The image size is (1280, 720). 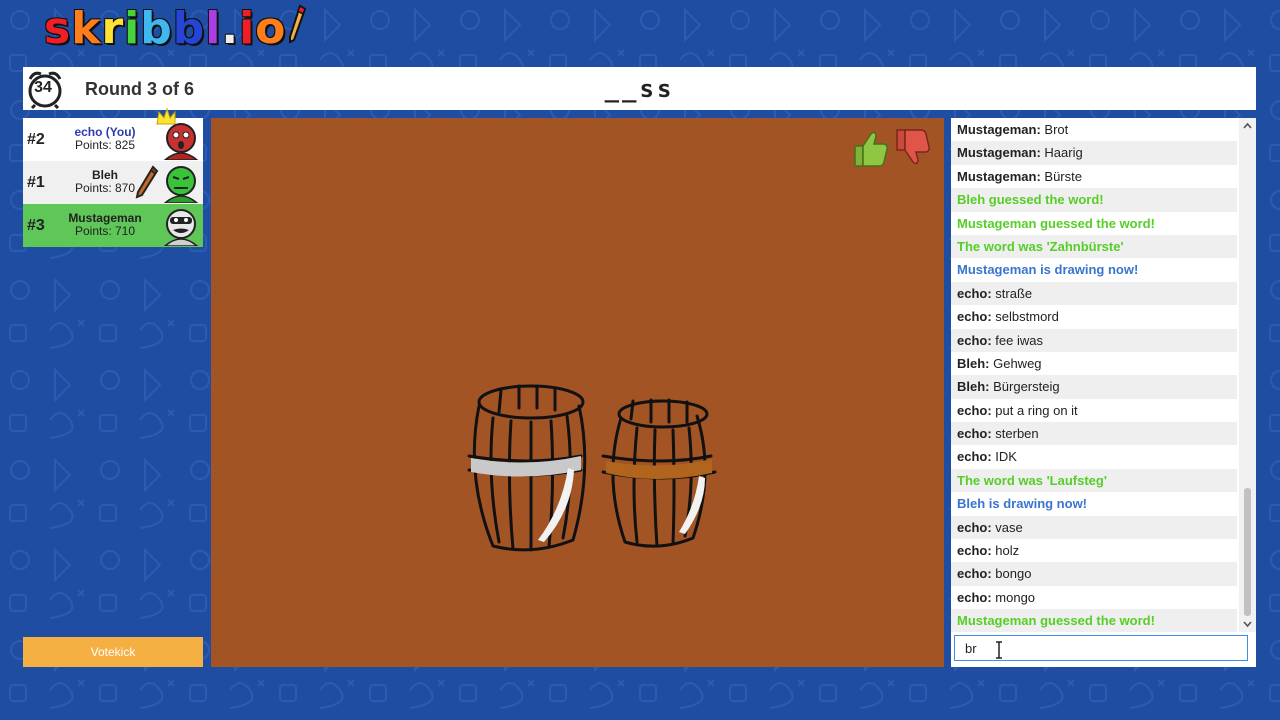 What do you see at coordinates (147, 182) in the screenshot?
I see `pencil-icon` at bounding box center [147, 182].